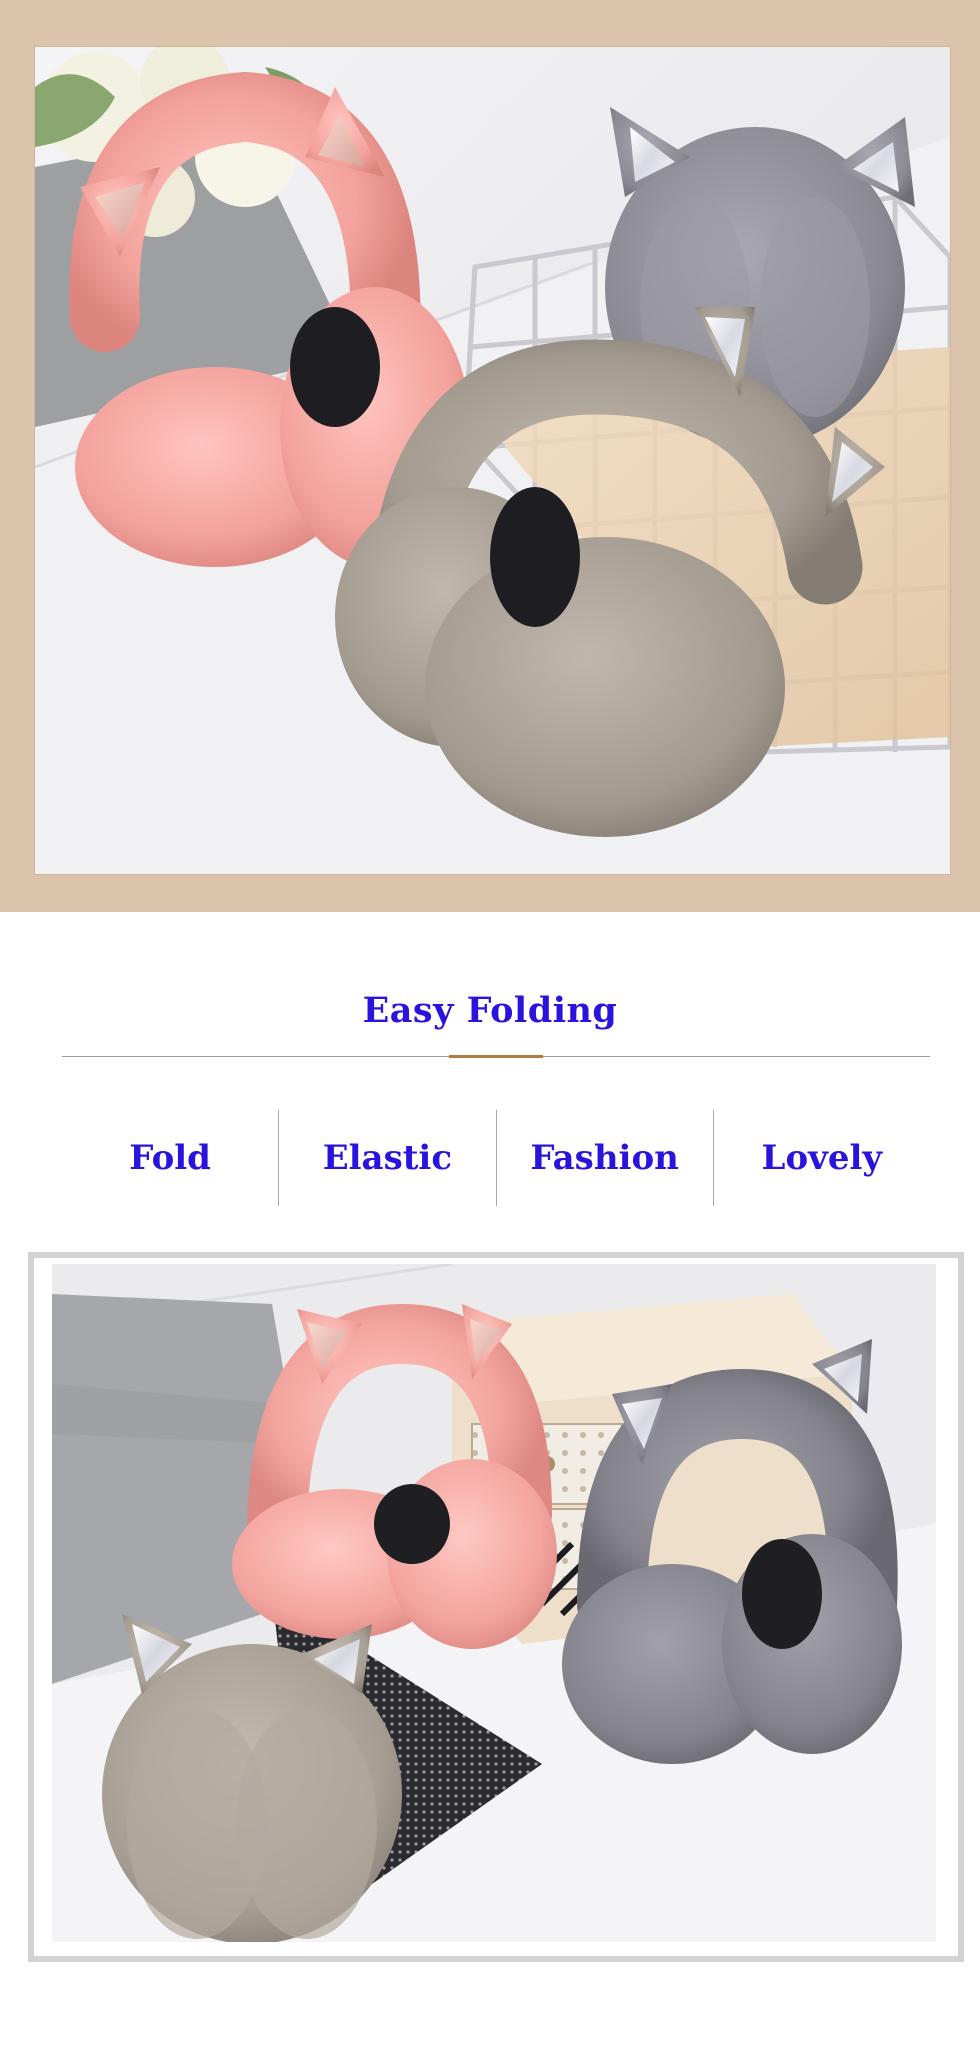 The width and height of the screenshot is (980, 2056). What do you see at coordinates (496, 1056) in the screenshot?
I see `title-accent-bar` at bounding box center [496, 1056].